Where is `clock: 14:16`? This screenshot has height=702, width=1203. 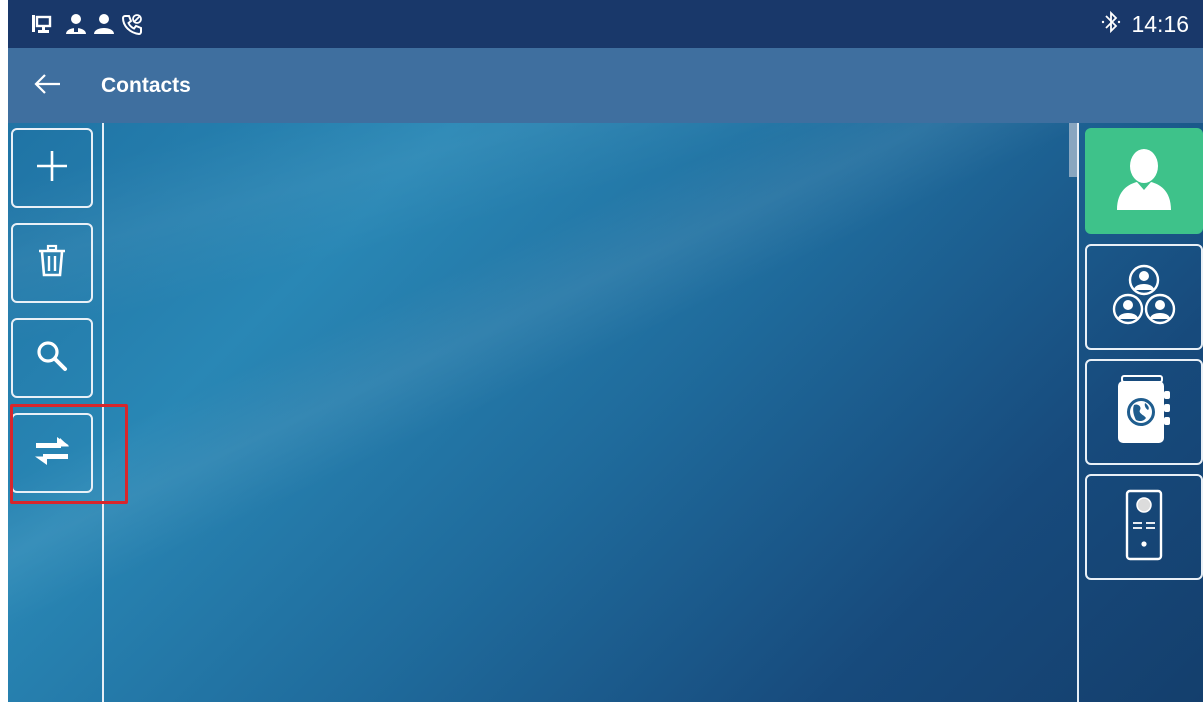
clock: 14:16 is located at coordinates (1160, 23).